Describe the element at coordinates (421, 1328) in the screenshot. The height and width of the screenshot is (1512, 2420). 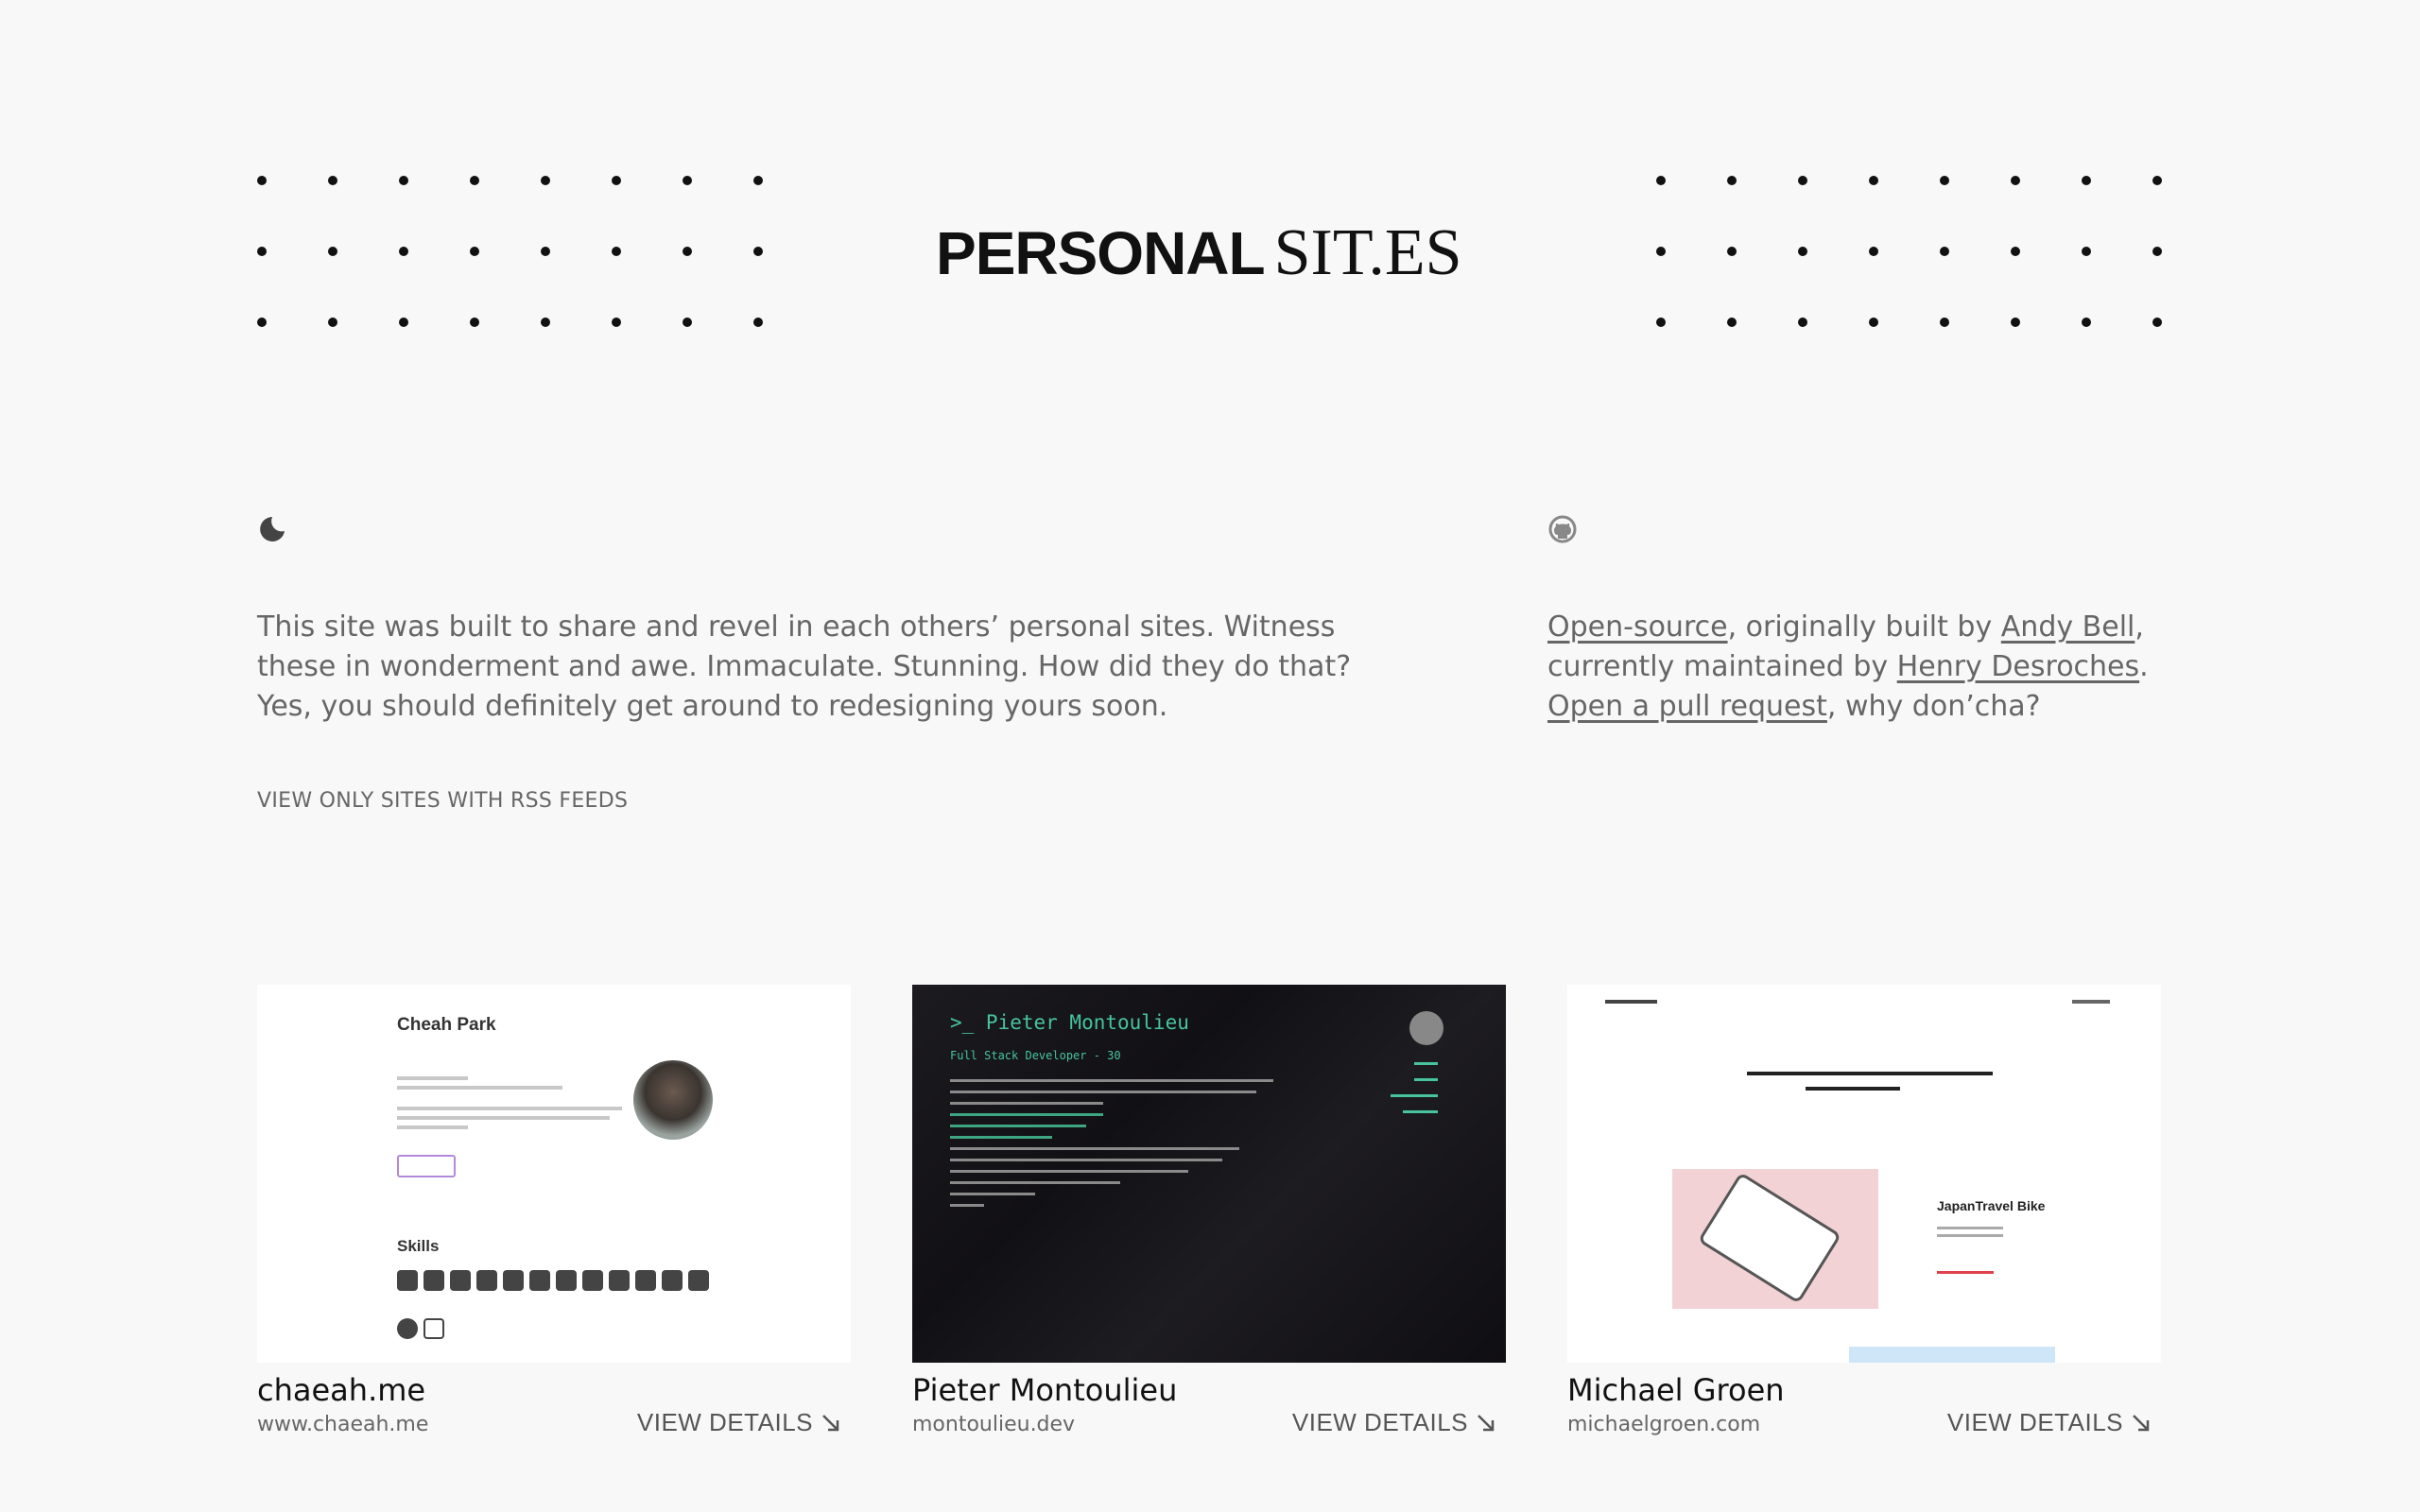
I see `thumb-tool-icons` at that location.